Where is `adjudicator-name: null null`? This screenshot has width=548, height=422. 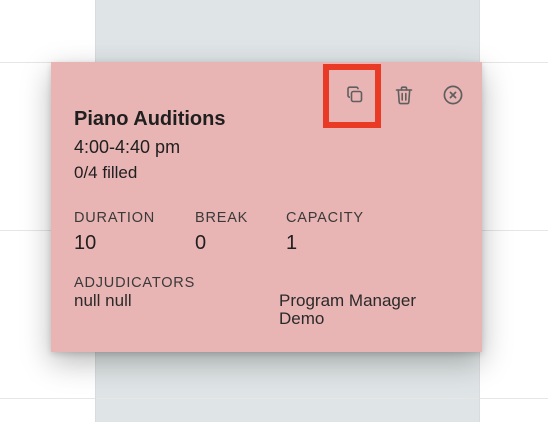 adjudicator-name: null null is located at coordinates (103, 300).